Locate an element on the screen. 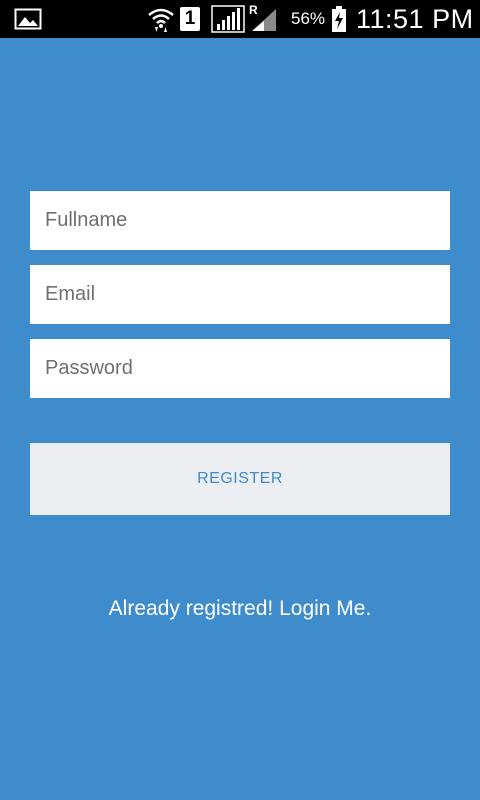 This screenshot has height=800, width=480. sim-slot-badge: 1 is located at coordinates (190, 19).